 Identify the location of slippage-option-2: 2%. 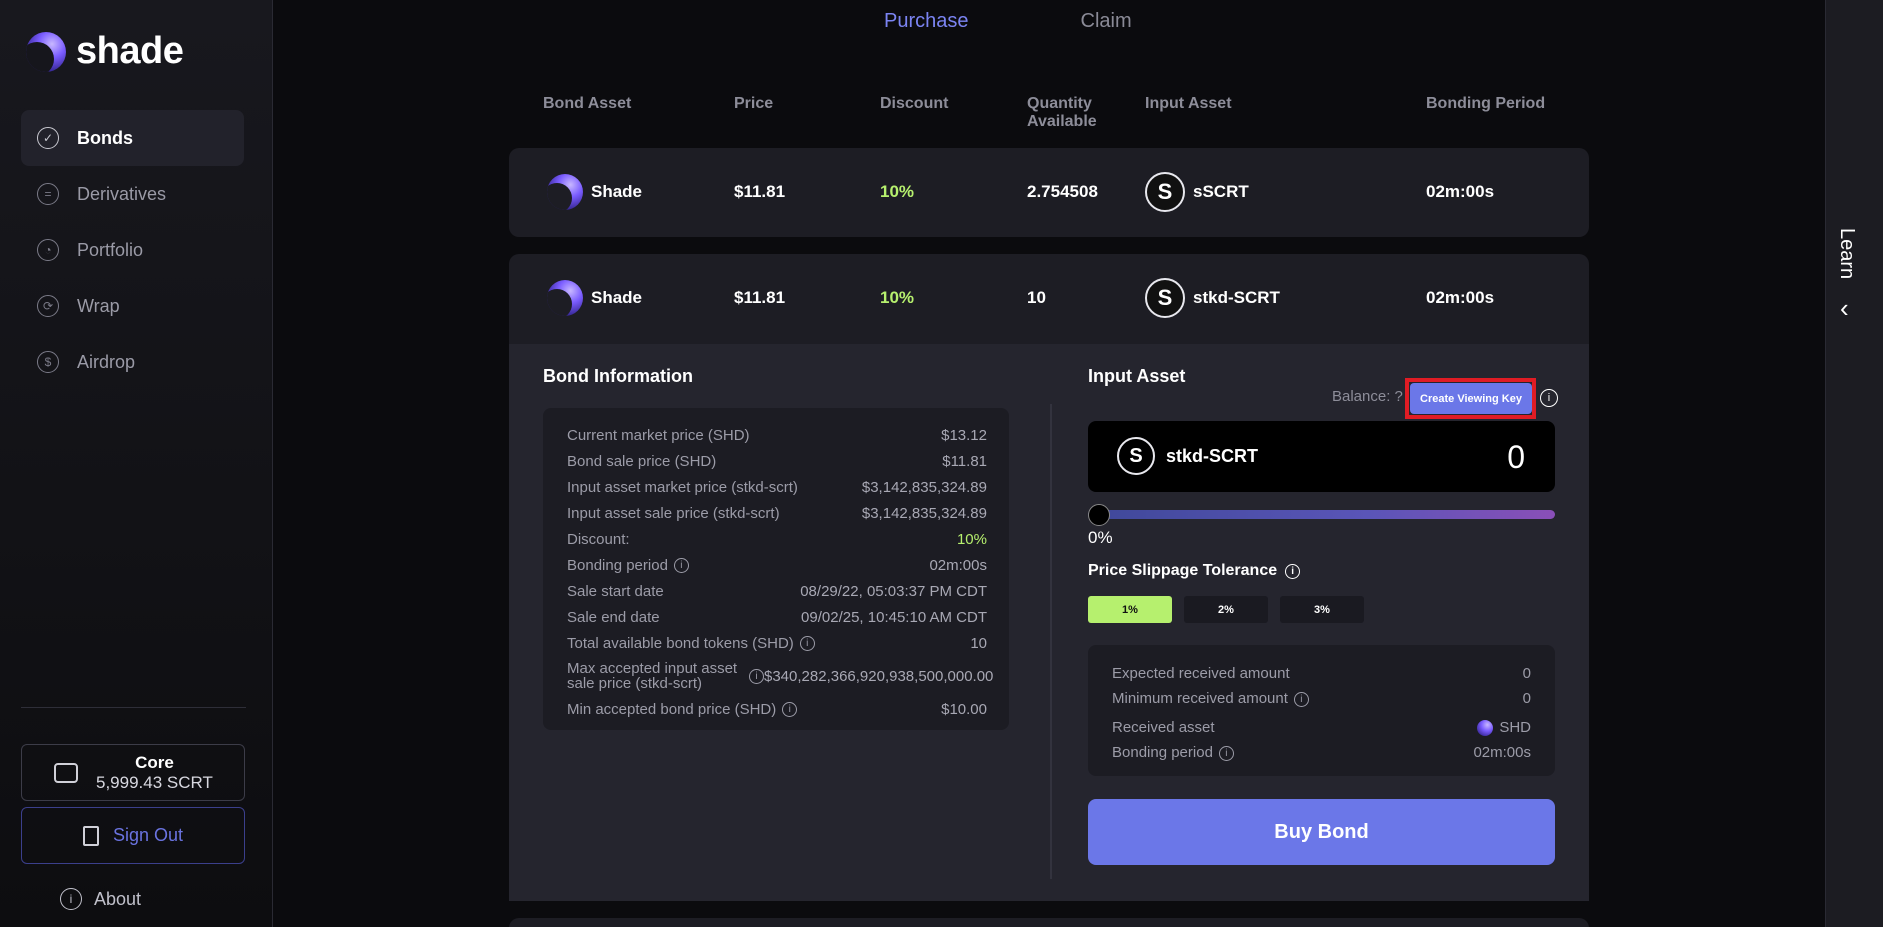
(1226, 609).